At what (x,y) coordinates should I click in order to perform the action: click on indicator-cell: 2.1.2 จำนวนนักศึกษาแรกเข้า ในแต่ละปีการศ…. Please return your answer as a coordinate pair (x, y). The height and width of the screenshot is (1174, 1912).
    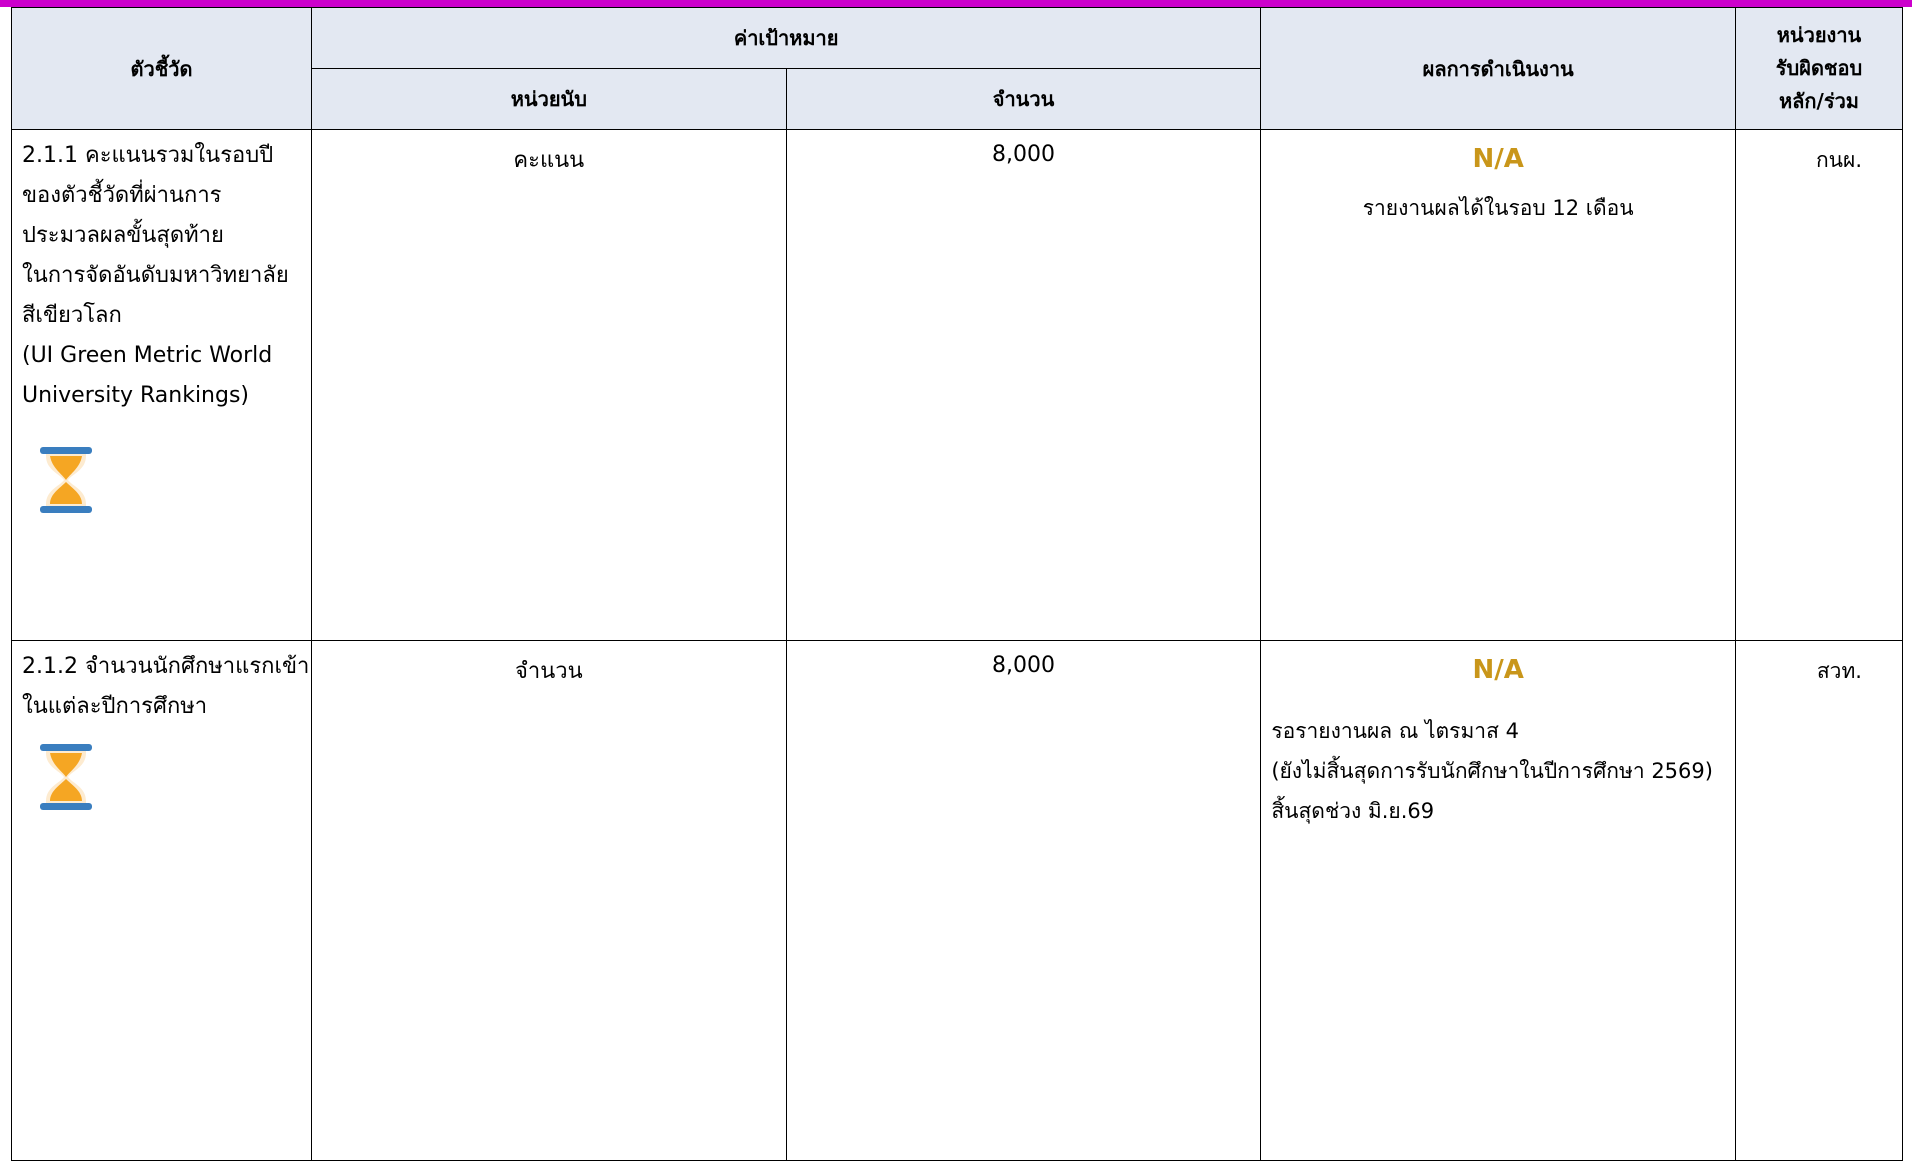
    Looking at the image, I should click on (161, 900).